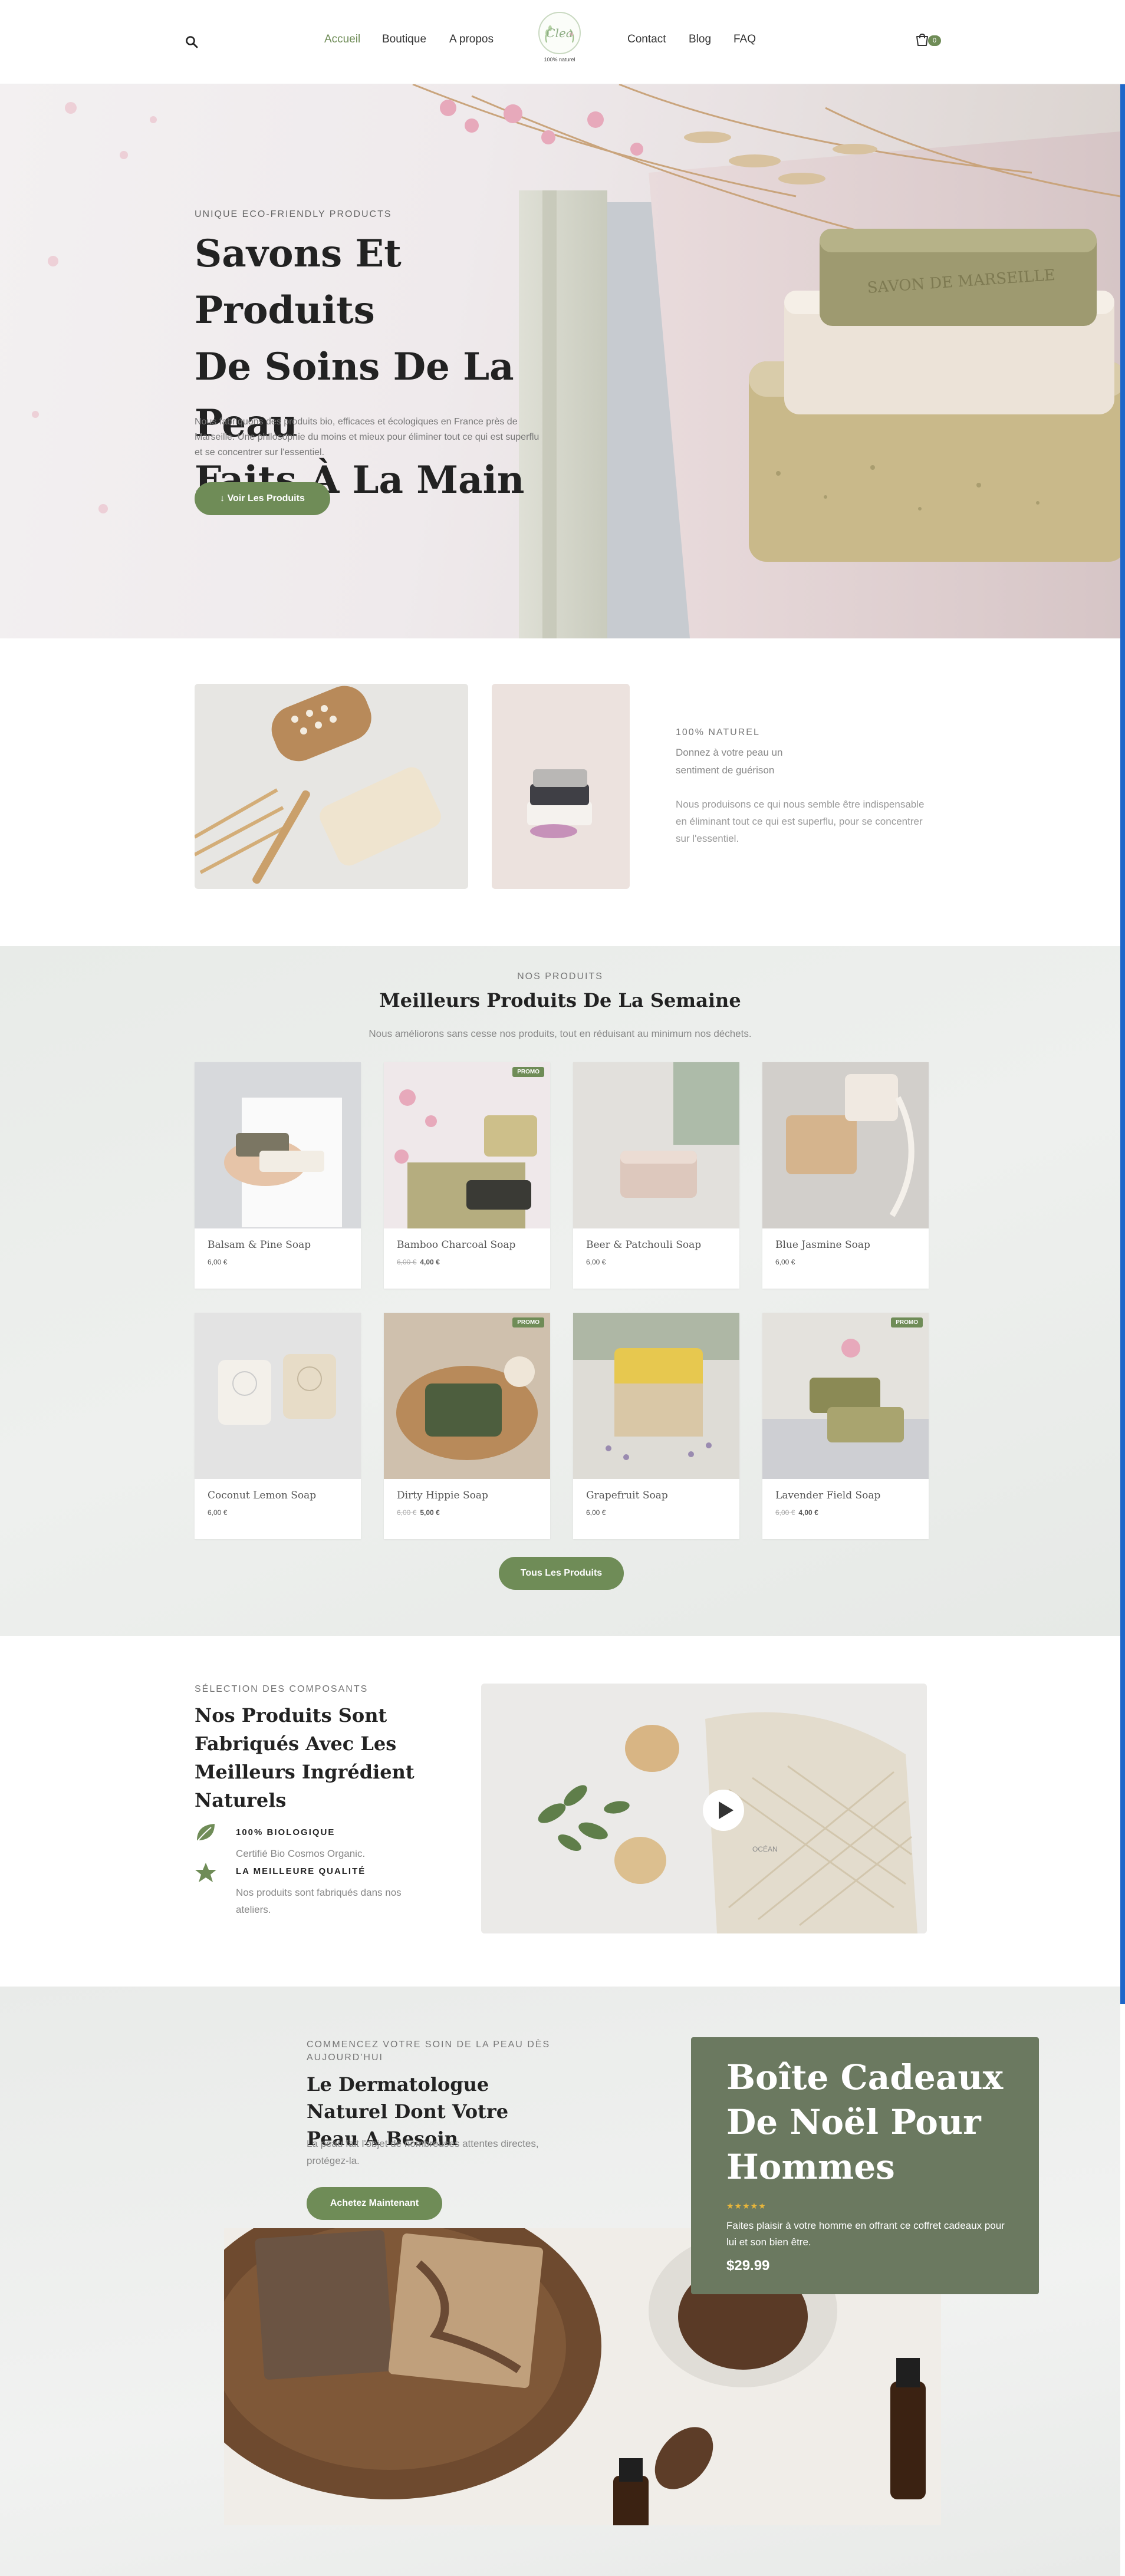 The width and height of the screenshot is (1125, 2576). Describe the element at coordinates (561, 1573) in the screenshot. I see `all-products-button: Tous Les Produits` at that location.